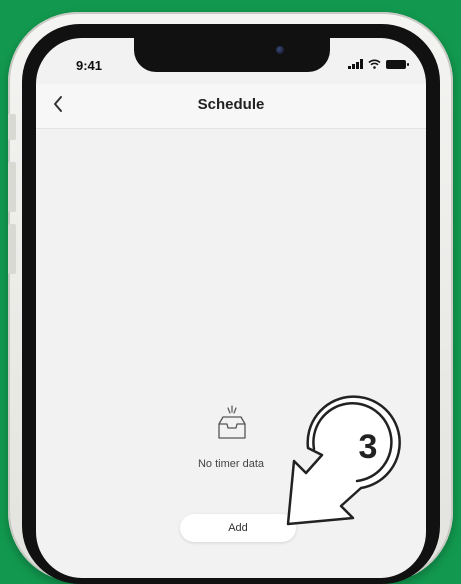 The height and width of the screenshot is (584, 461). What do you see at coordinates (355, 64) in the screenshot?
I see `cellular-signal-icon` at bounding box center [355, 64].